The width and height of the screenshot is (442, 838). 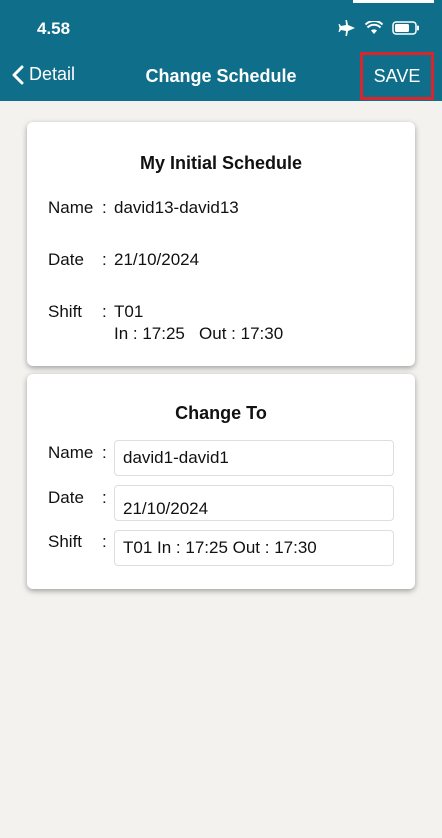 I want to click on change-name-colon: :, so click(x=104, y=452).